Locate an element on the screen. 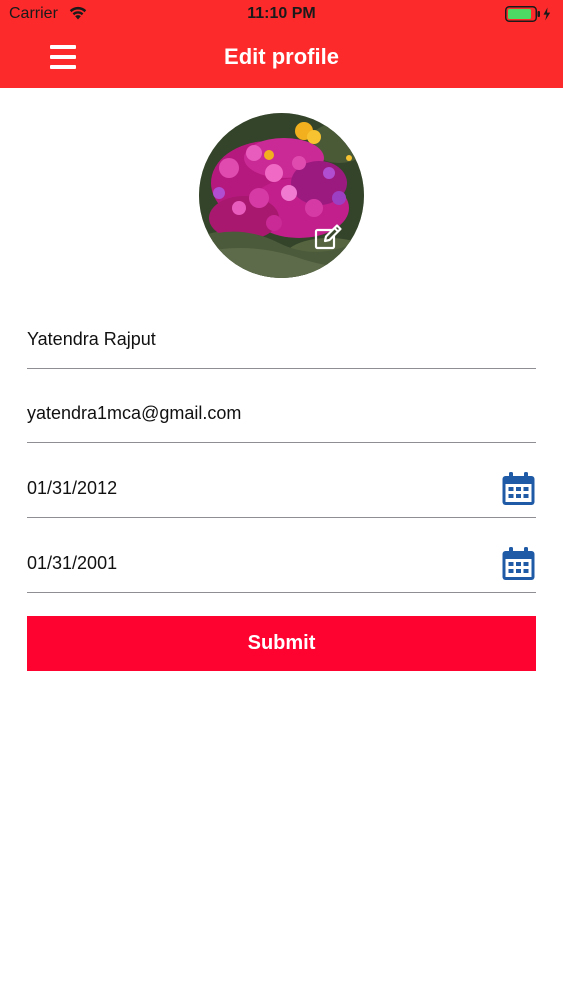  profile-avatar is located at coordinates (281, 195).